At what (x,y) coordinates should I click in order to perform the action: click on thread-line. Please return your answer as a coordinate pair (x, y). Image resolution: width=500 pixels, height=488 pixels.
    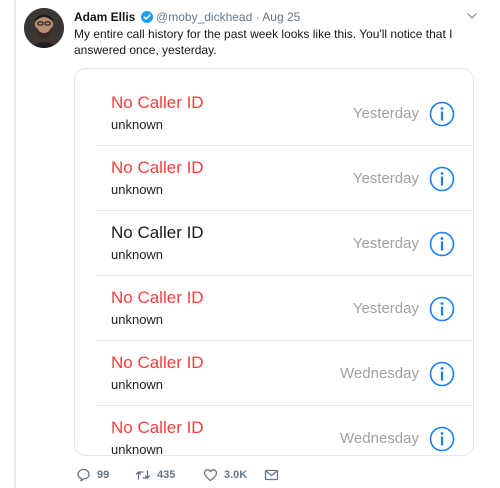
    Looking at the image, I should click on (15, 244).